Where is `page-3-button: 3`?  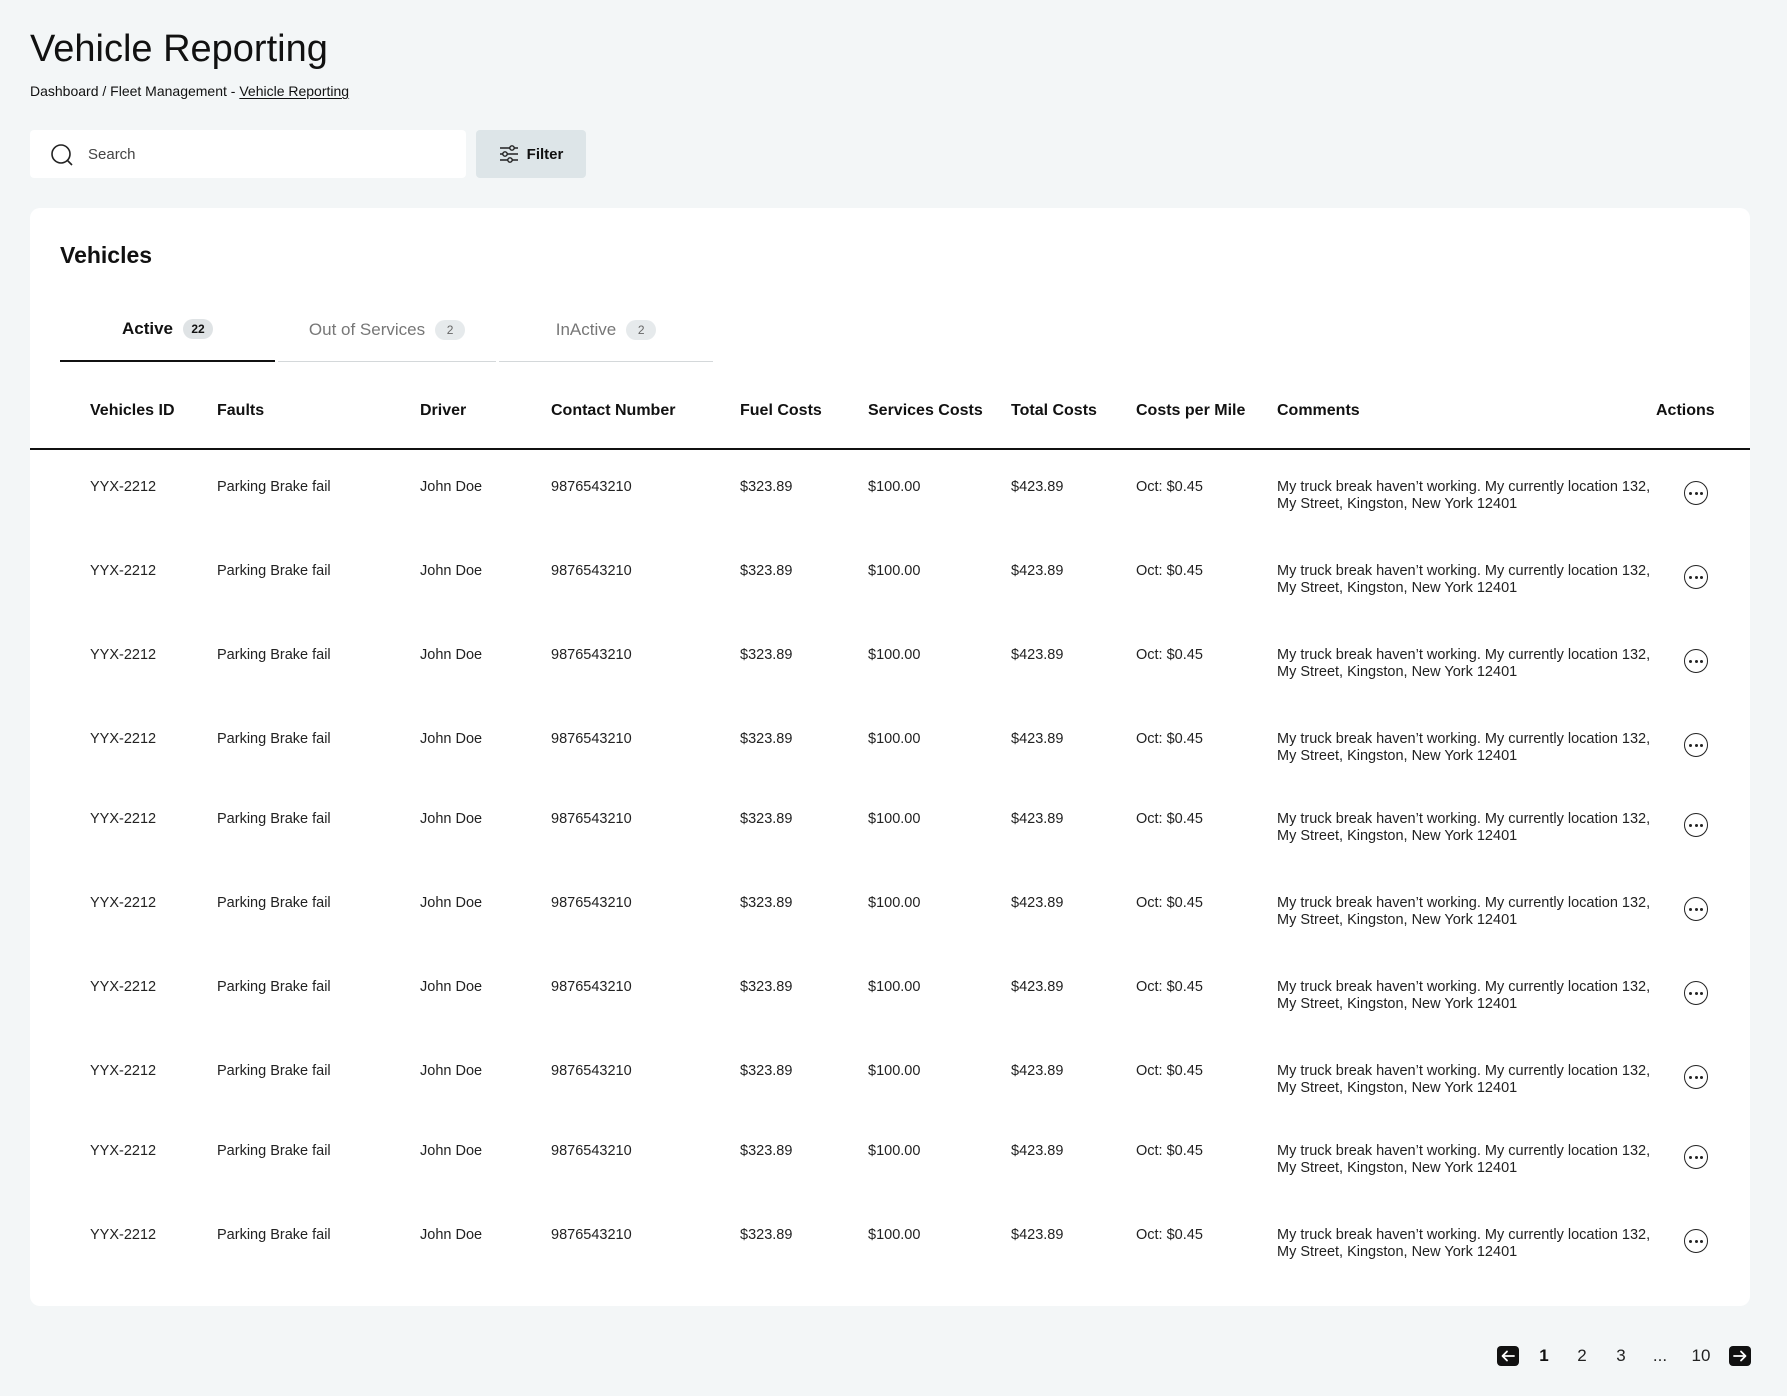 page-3-button: 3 is located at coordinates (1621, 1356).